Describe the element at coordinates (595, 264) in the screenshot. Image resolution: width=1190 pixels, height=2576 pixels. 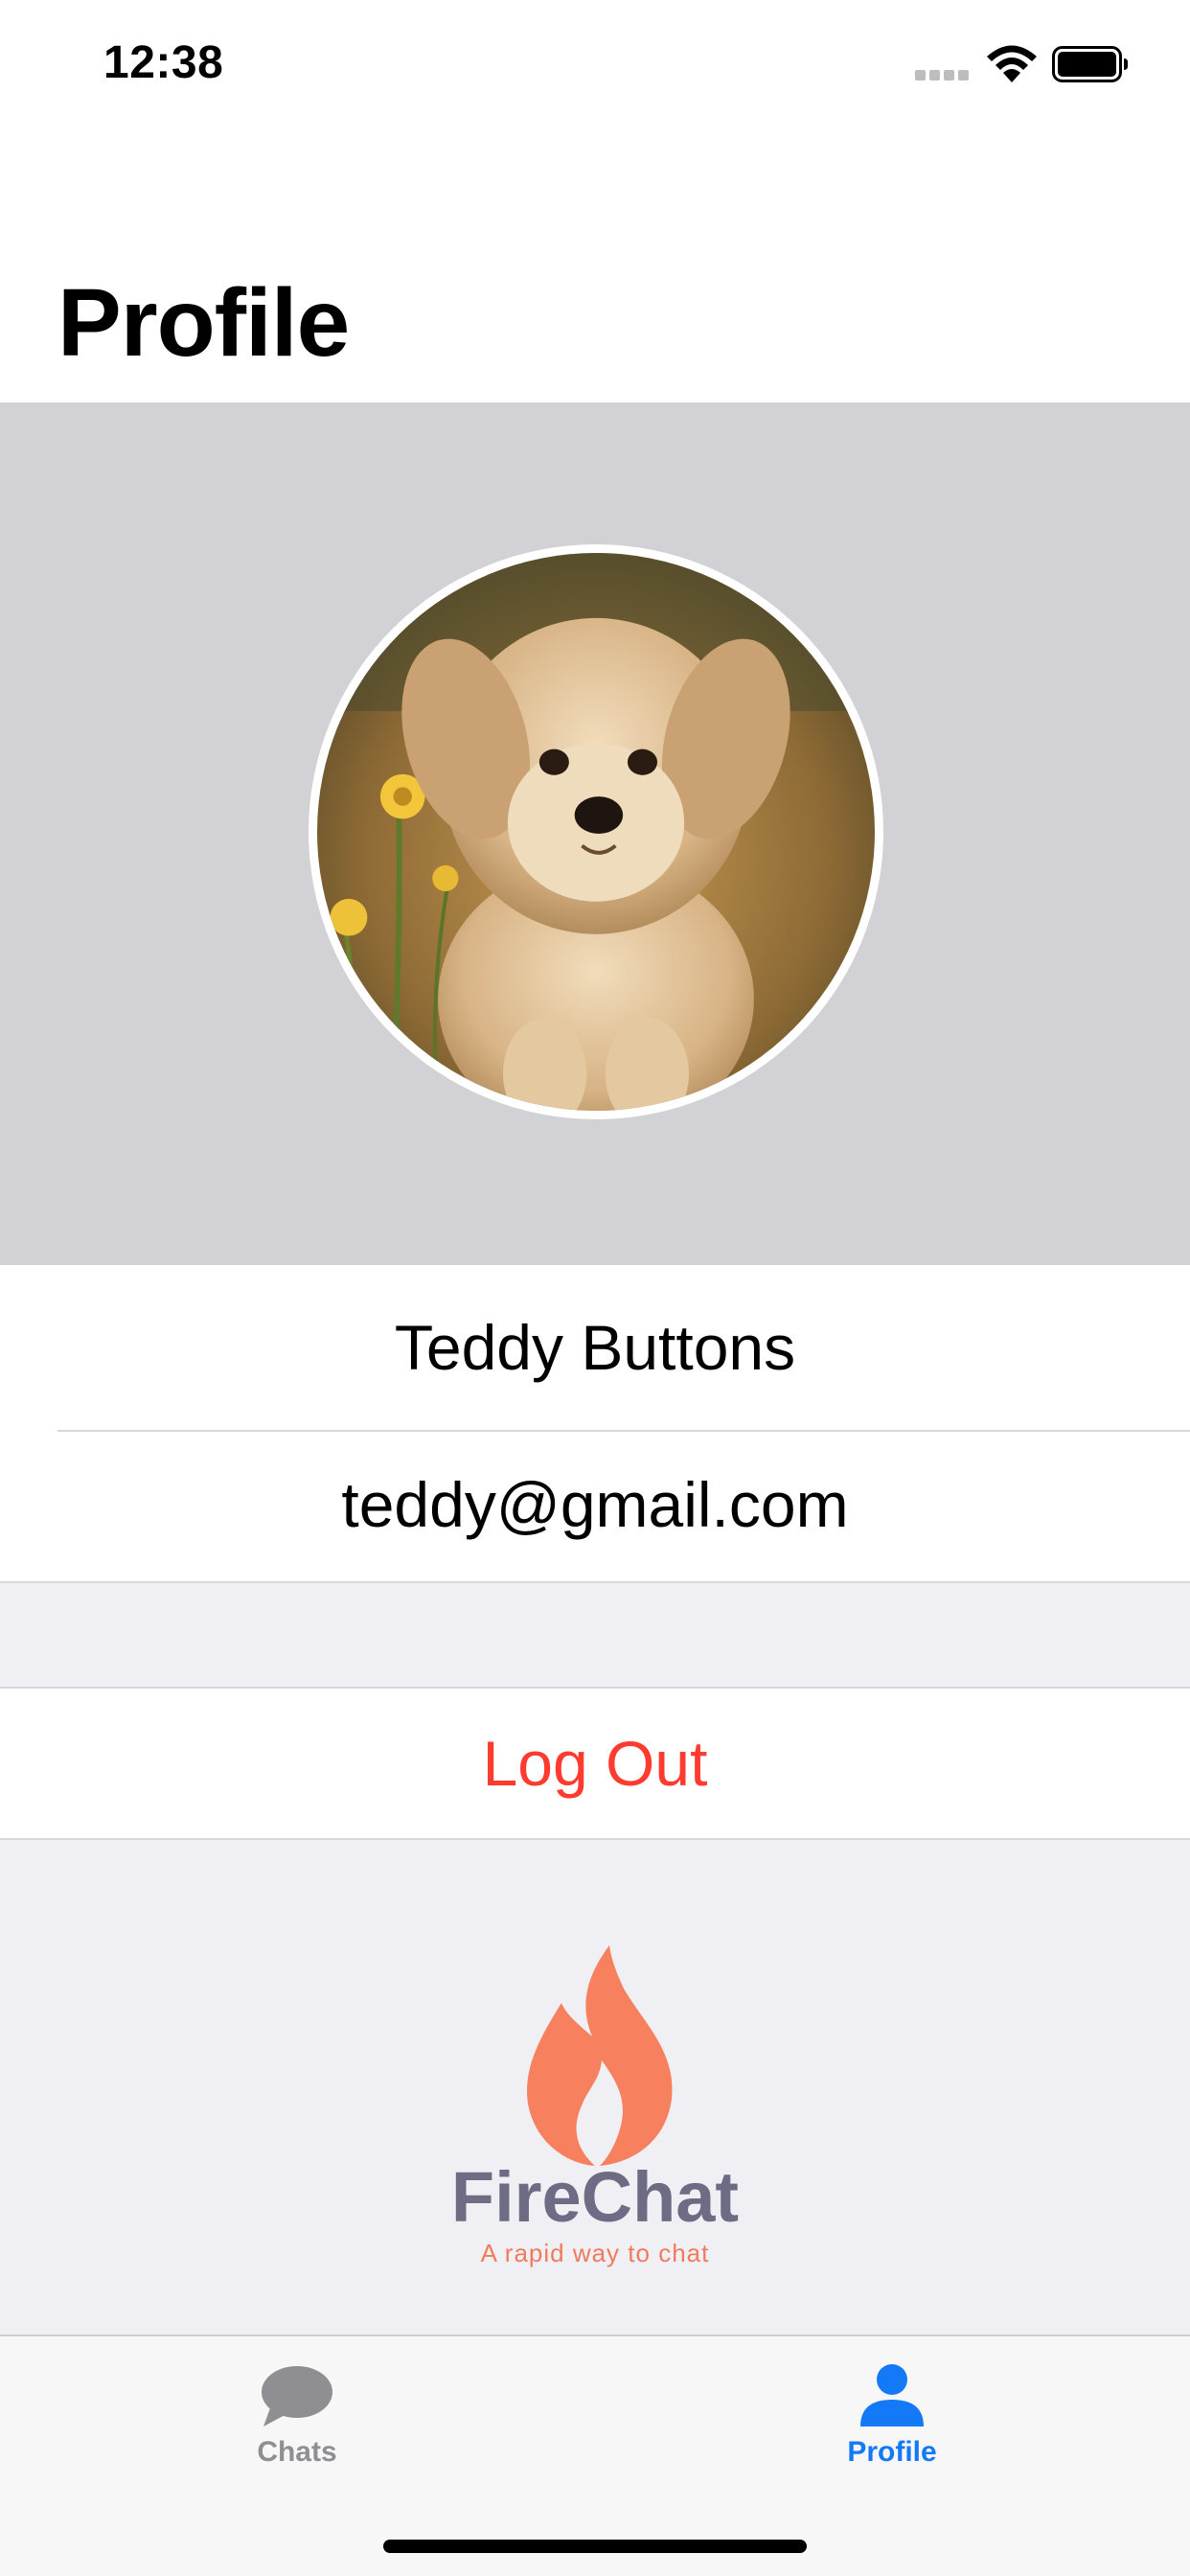
I see `navigation-header: Profile` at that location.